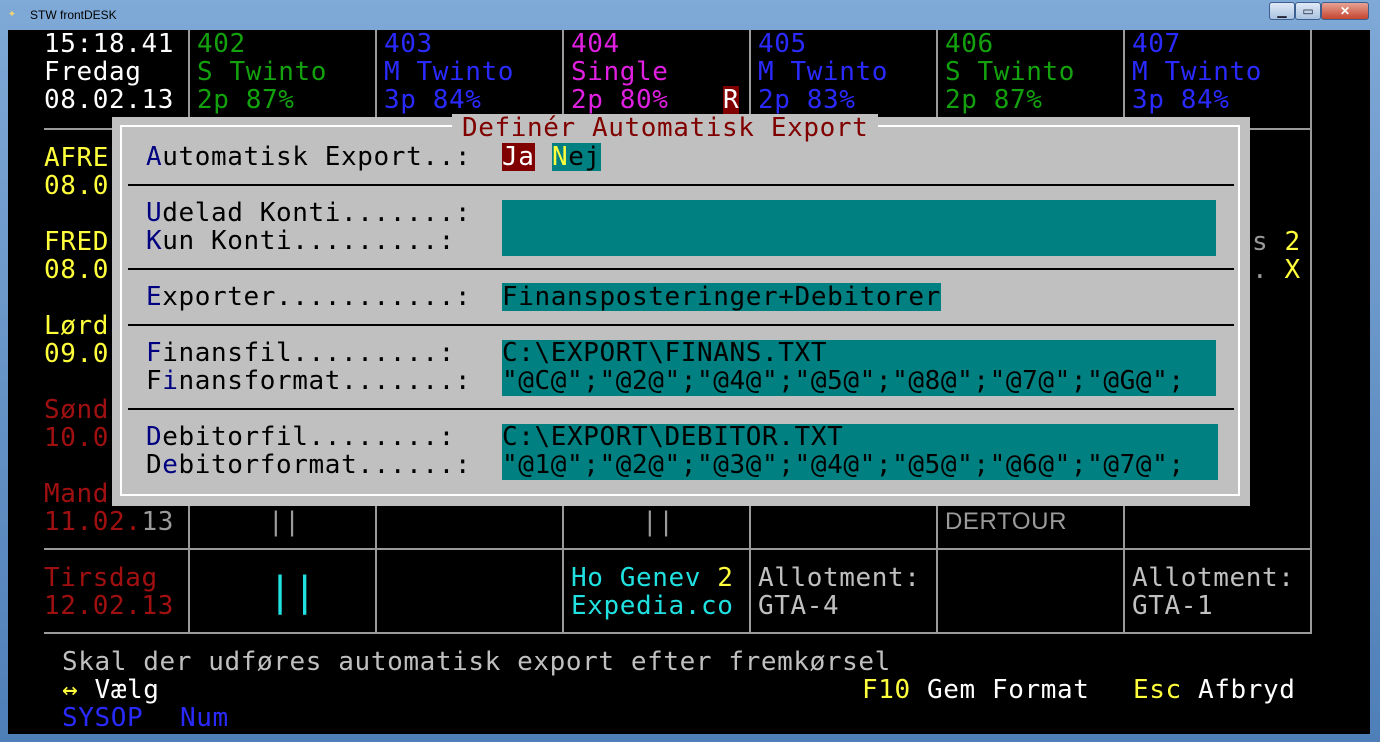 The height and width of the screenshot is (742, 1380). Describe the element at coordinates (103, 718) in the screenshot. I see `user-indicator: SYSOP` at that location.